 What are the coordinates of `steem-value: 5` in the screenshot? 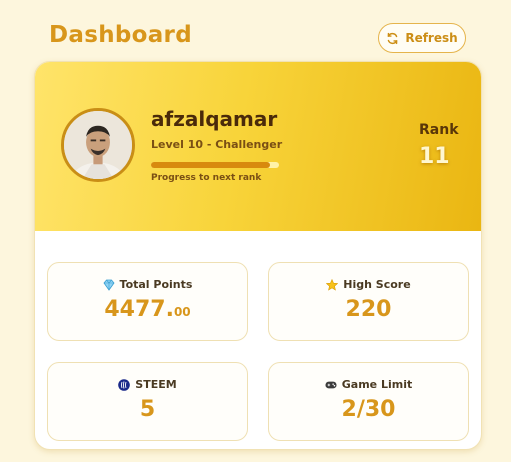 It's located at (147, 409).